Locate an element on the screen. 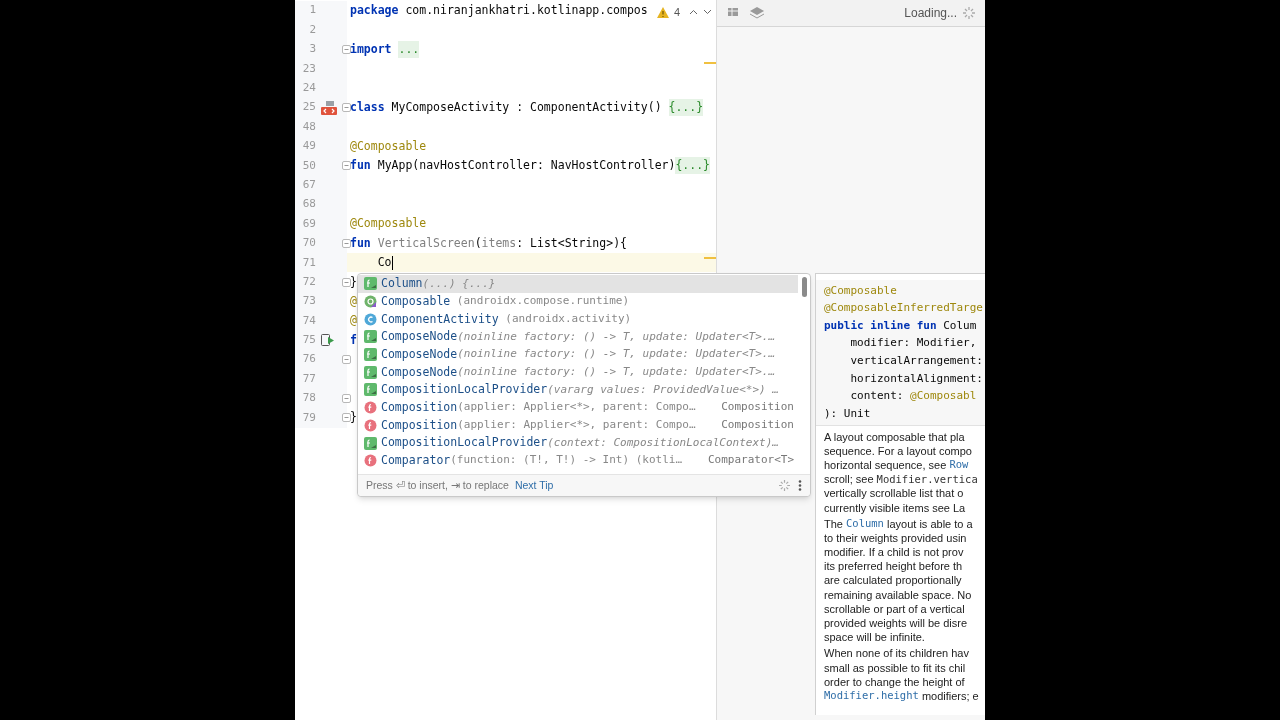 This screenshot has width=1280, height=720. item-signature: (...) {...} is located at coordinates (459, 283).